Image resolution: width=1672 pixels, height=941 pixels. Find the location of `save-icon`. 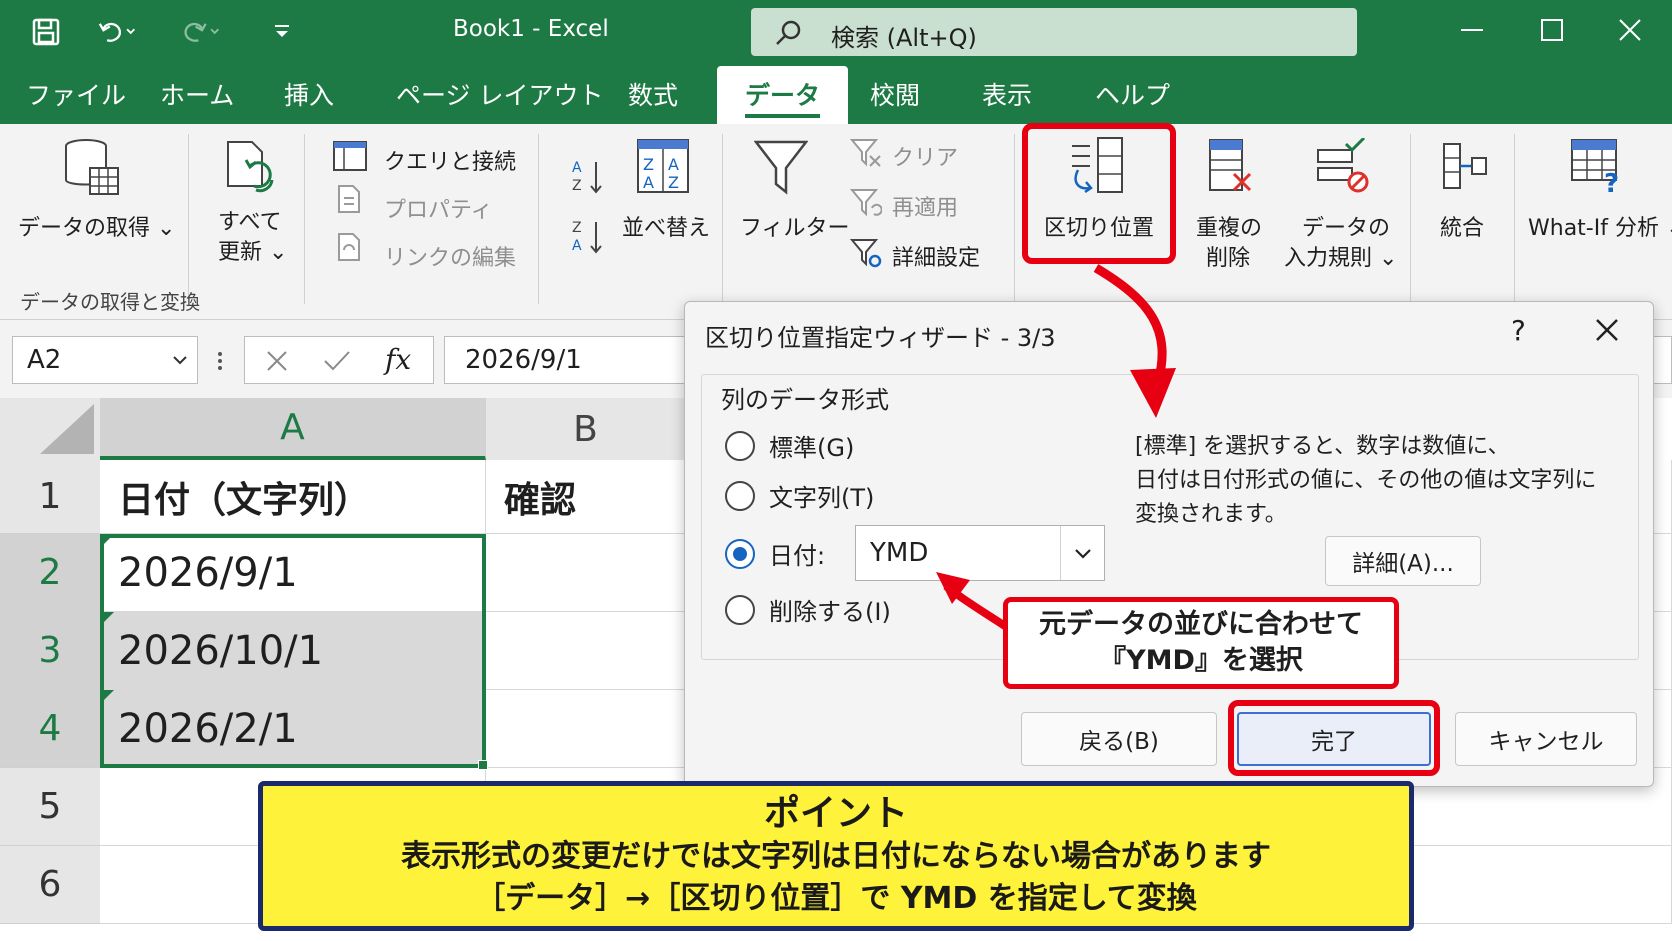

save-icon is located at coordinates (46, 32).